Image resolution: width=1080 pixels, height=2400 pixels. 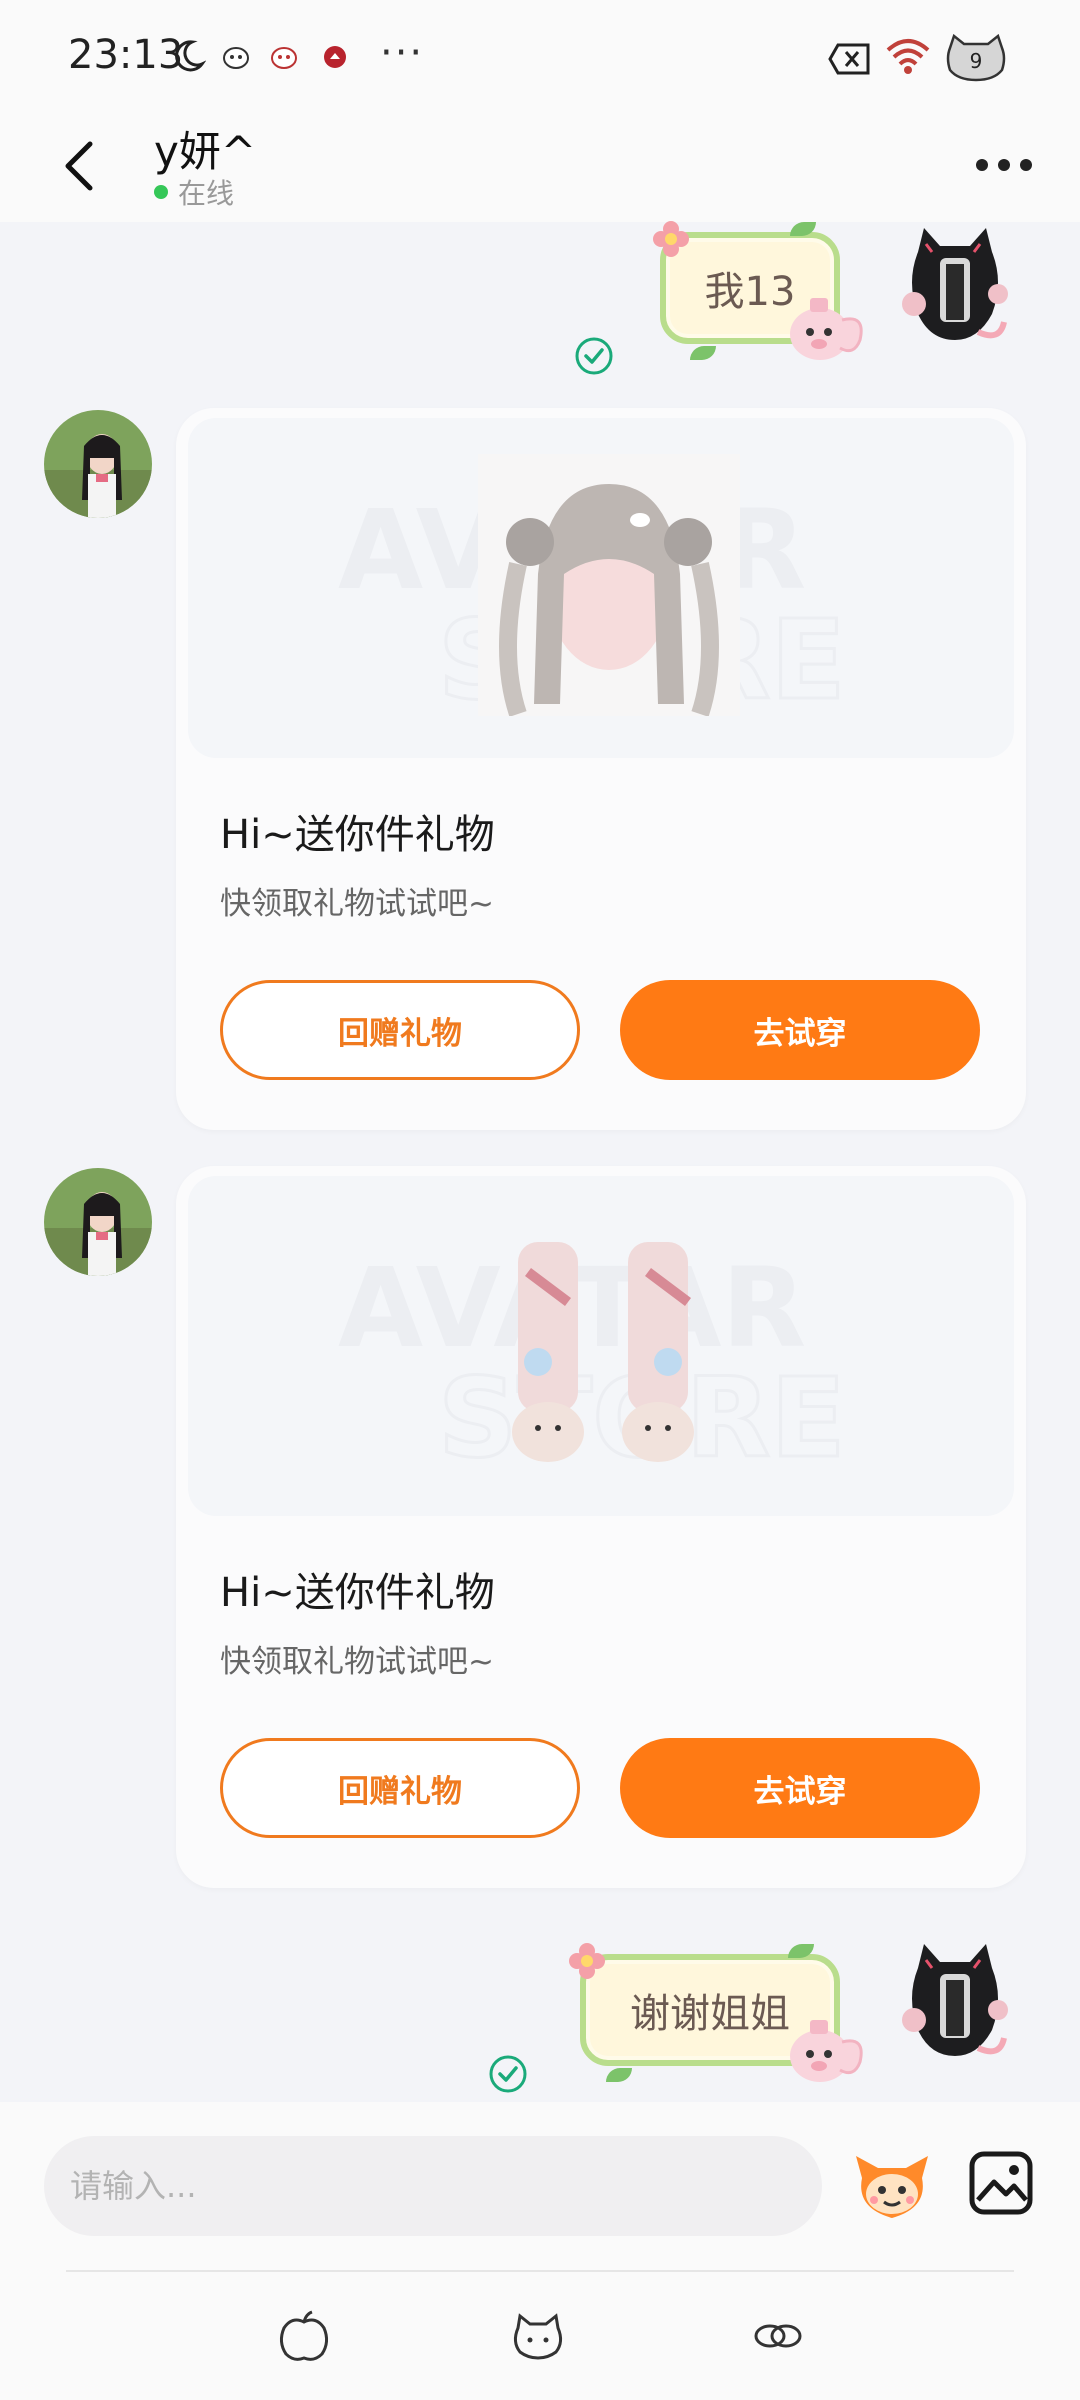 I want to click on sticker-text: 谢谢姐姐, so click(x=710, y=2014).